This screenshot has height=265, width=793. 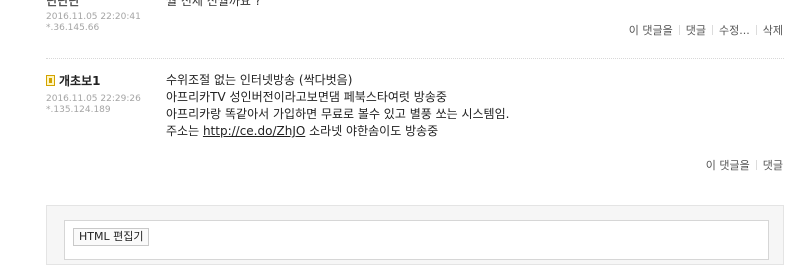 I want to click on line-prefix: 주소는, so click(x=184, y=131).